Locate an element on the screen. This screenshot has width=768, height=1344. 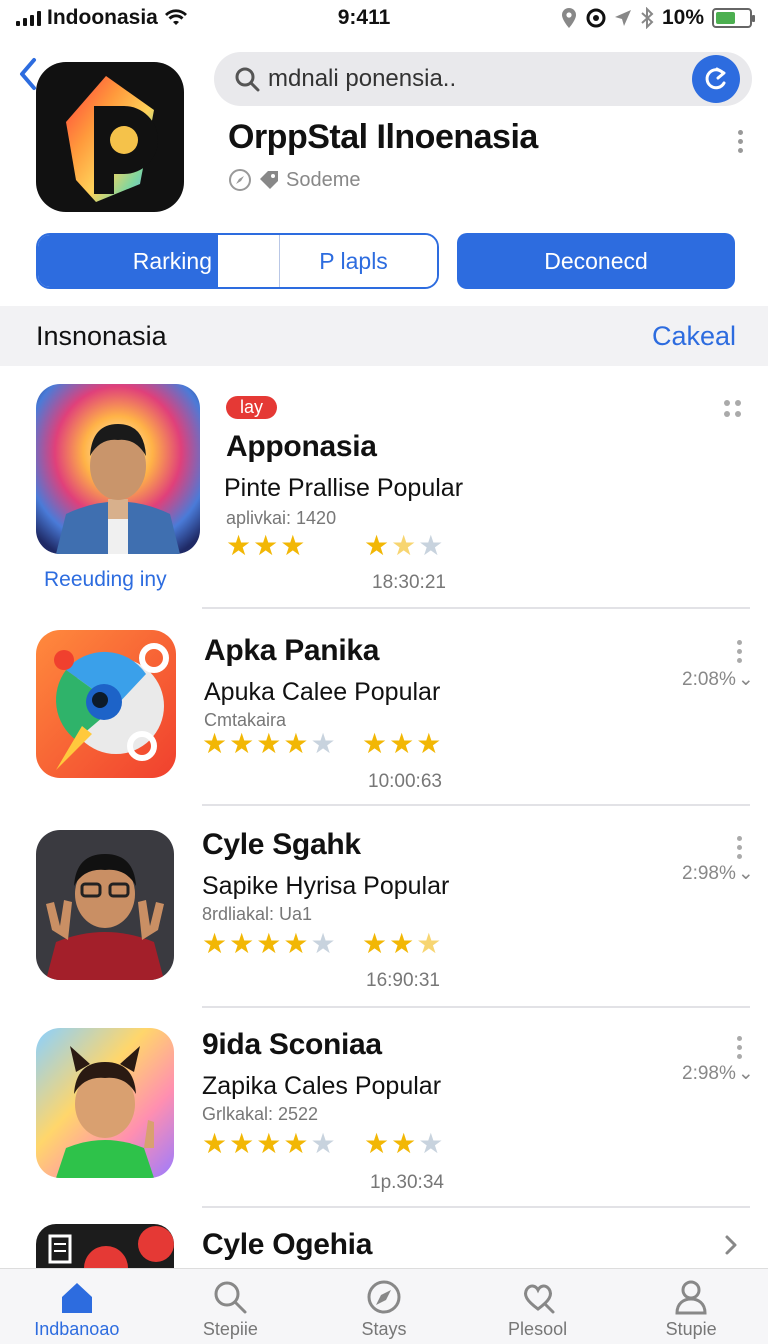
location-pin-icon is located at coordinates (568, 18).